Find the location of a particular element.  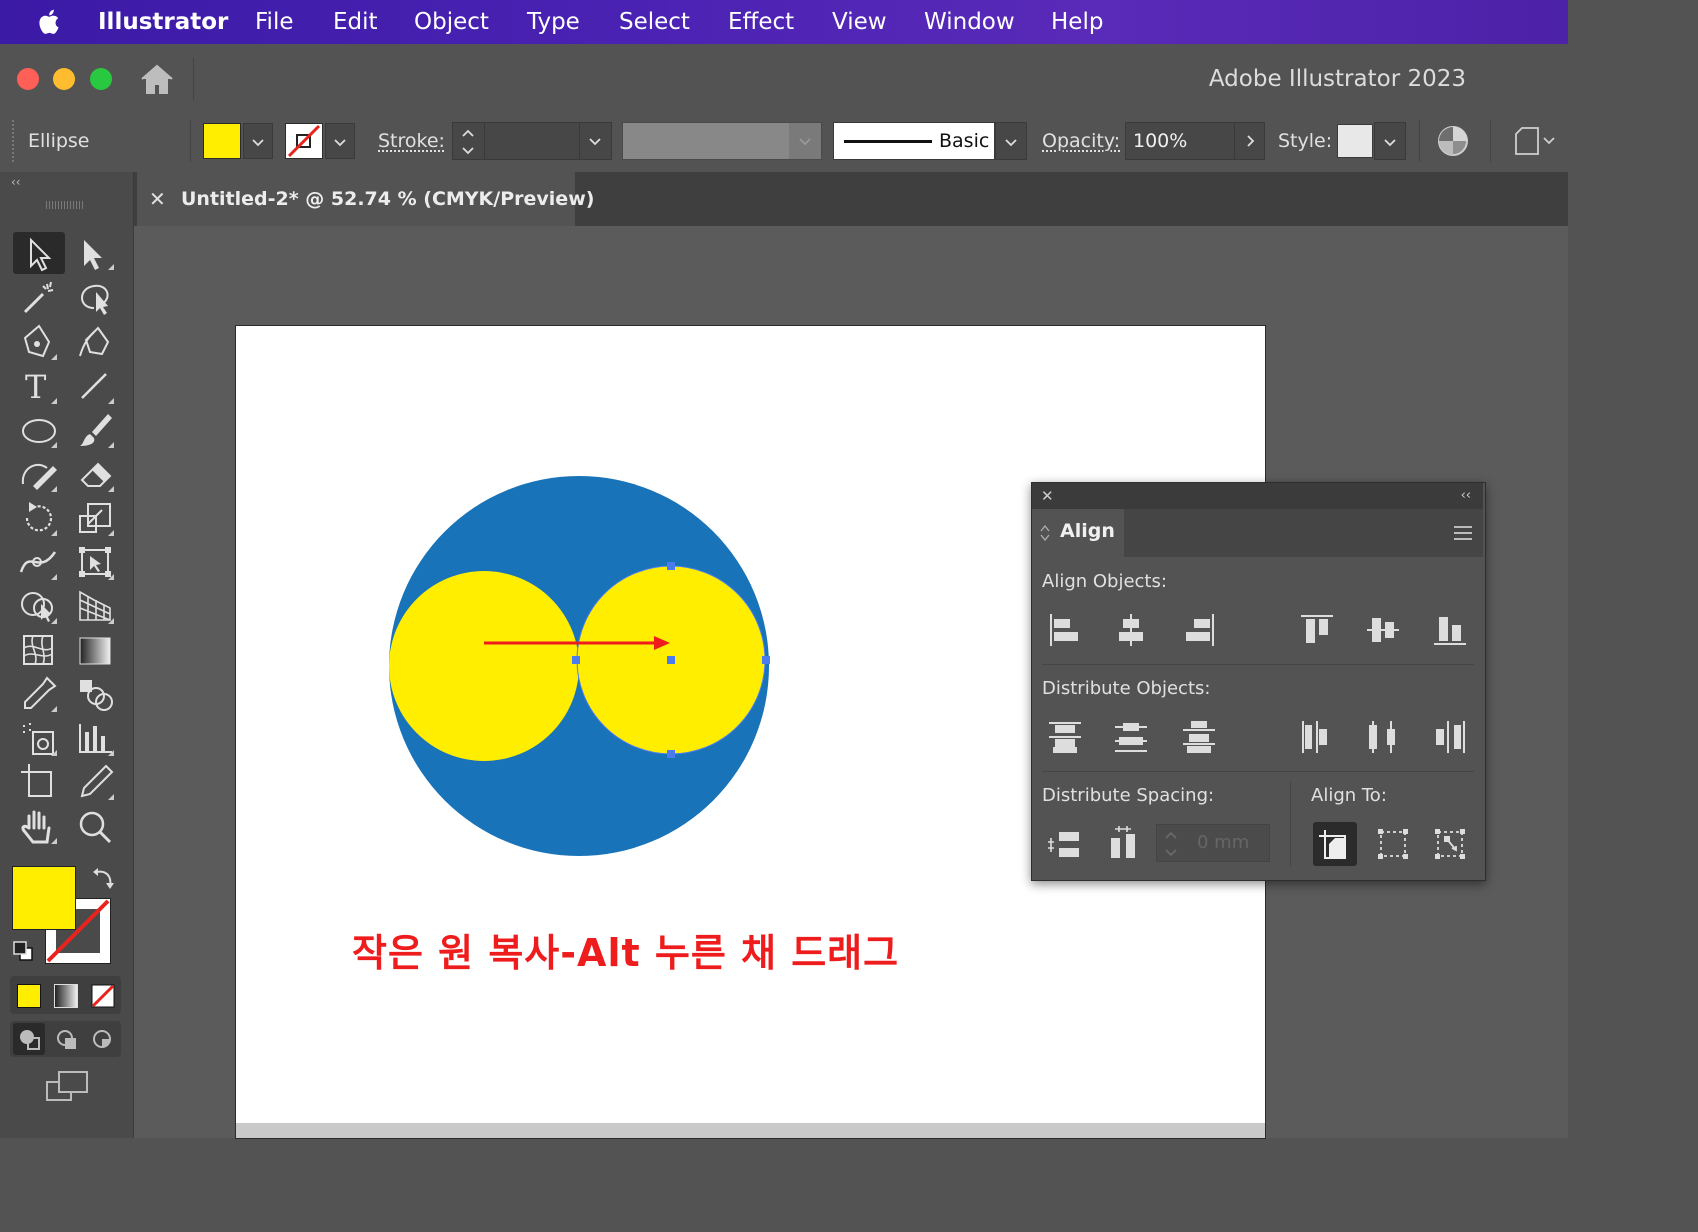

magic-wand-tool-icon is located at coordinates (39, 298).